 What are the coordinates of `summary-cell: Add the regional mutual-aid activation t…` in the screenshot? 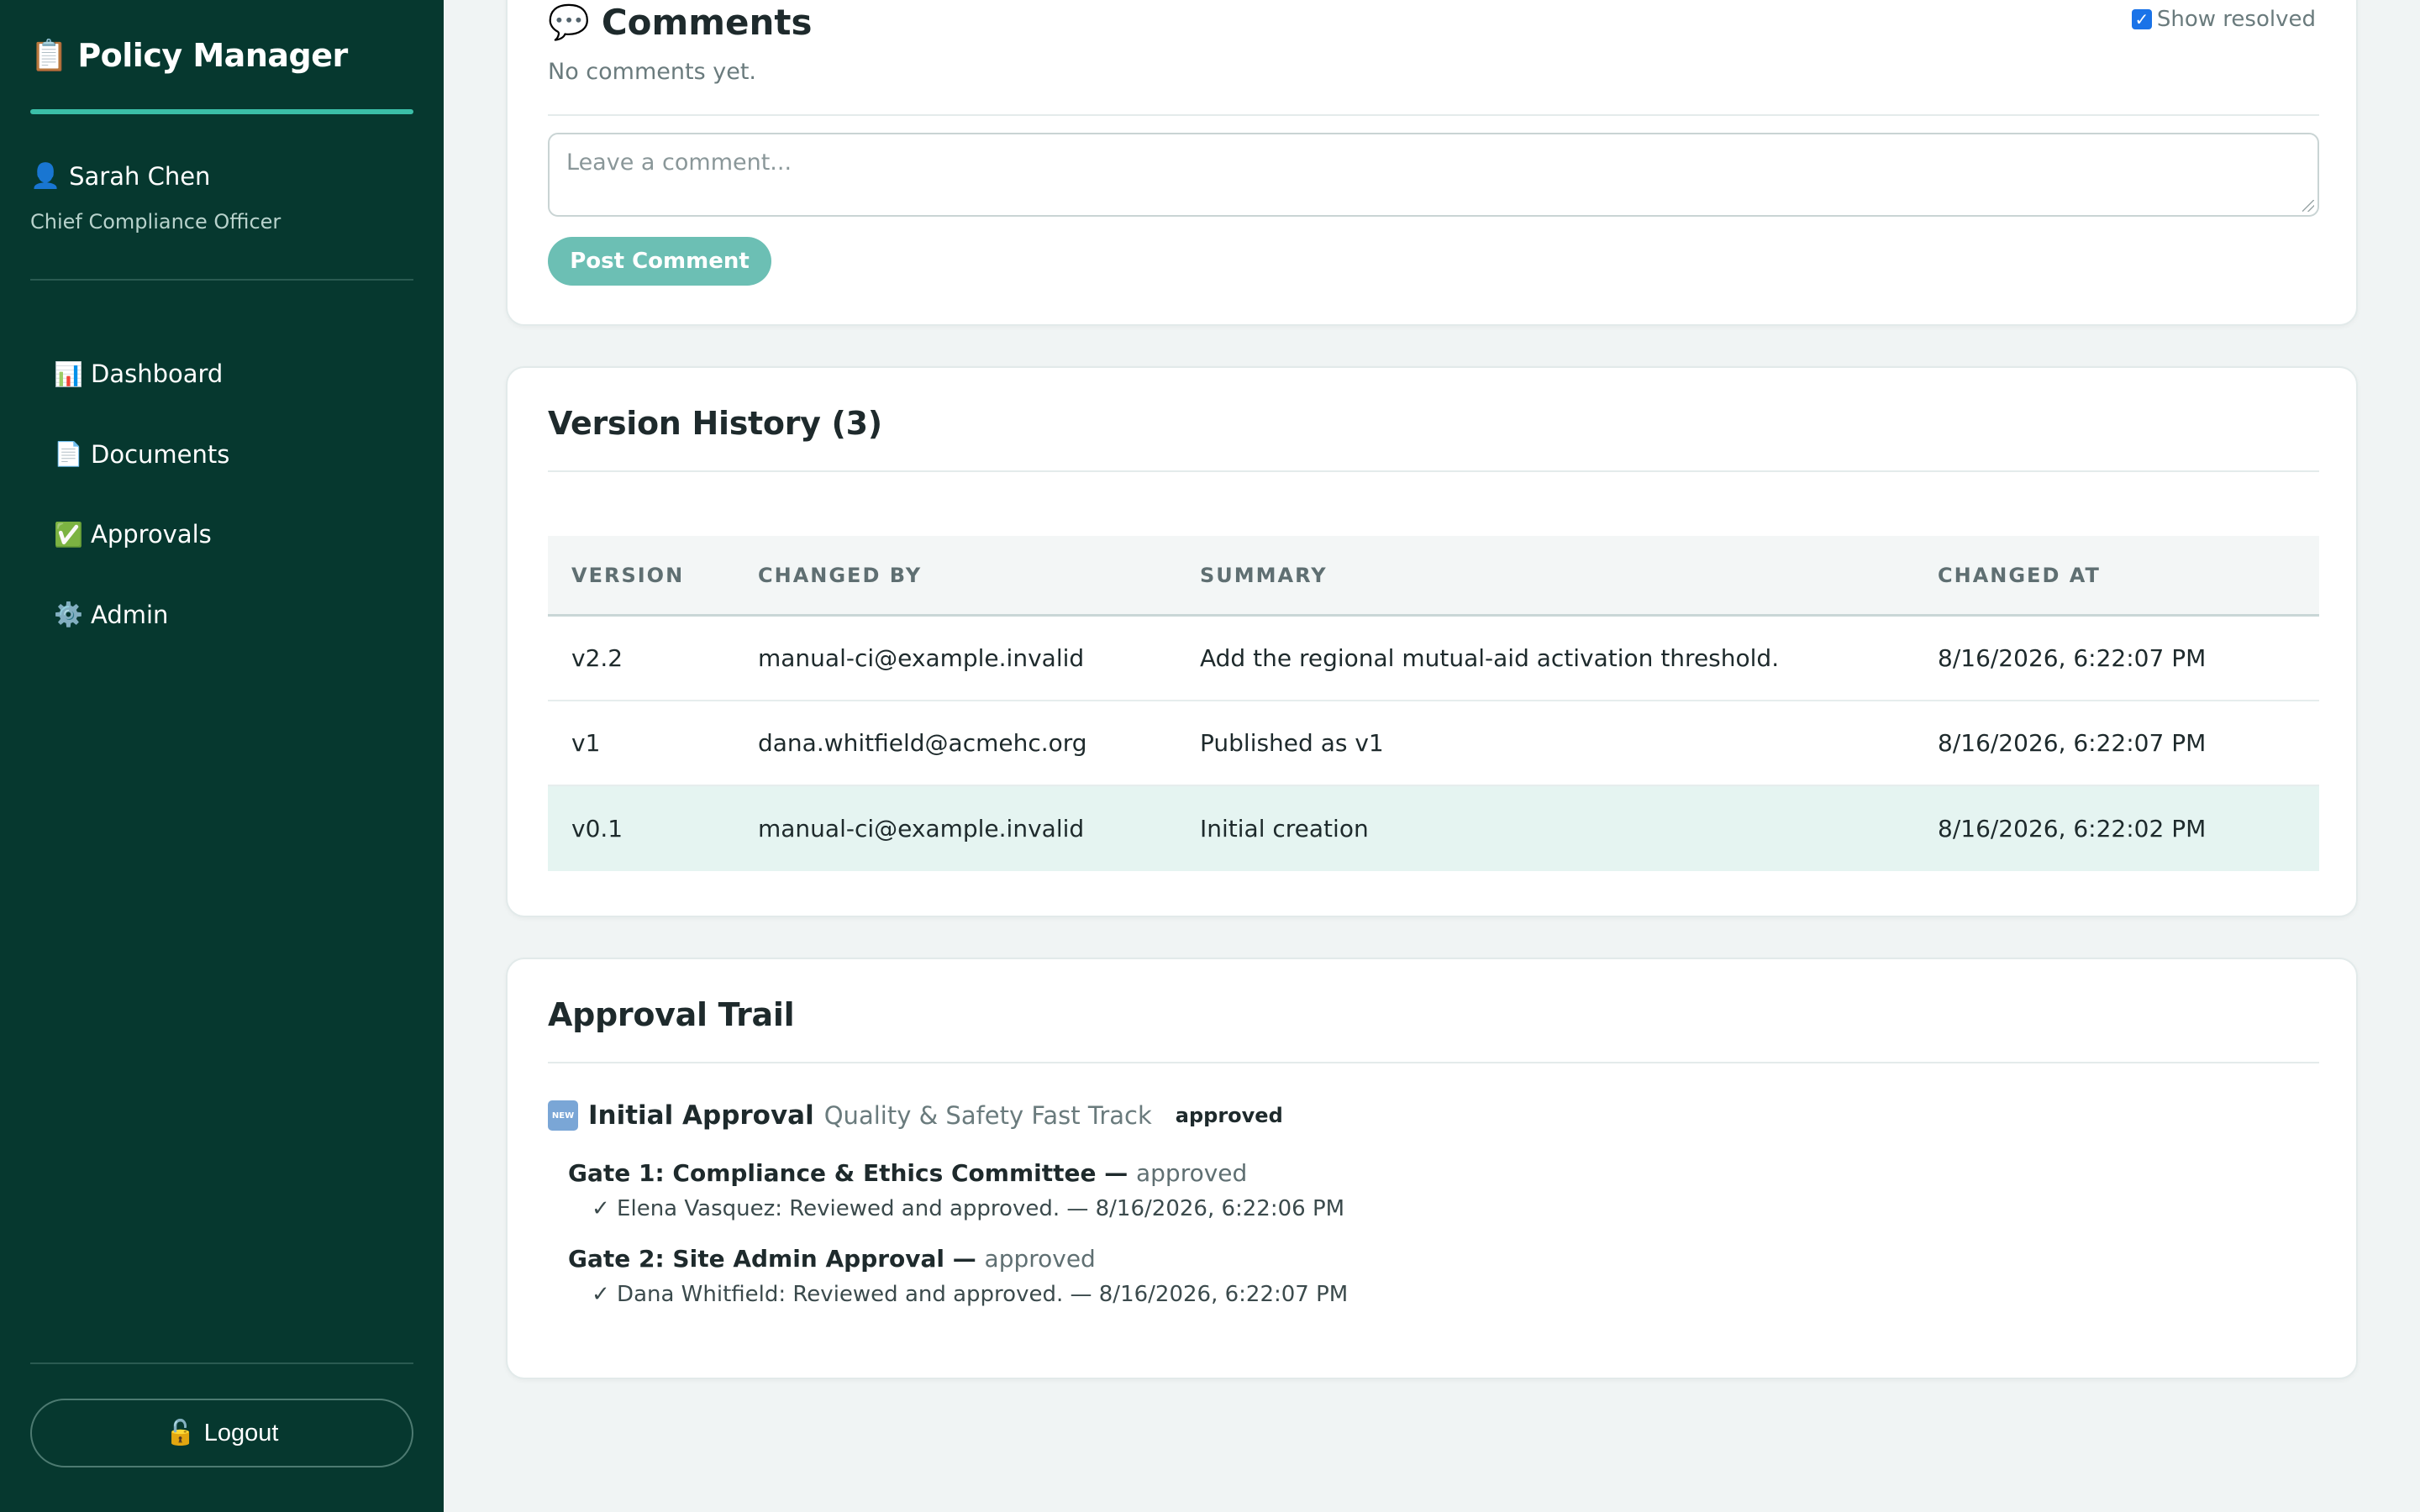 It's located at (1490, 658).